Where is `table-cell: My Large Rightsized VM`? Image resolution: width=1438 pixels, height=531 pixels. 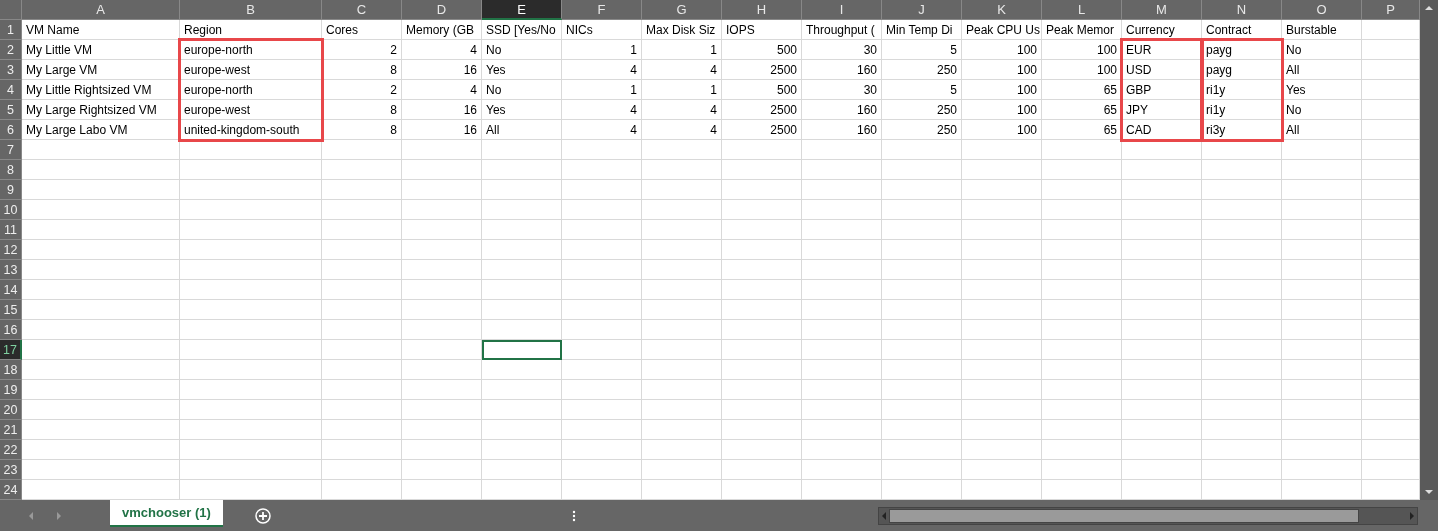 table-cell: My Large Rightsized VM is located at coordinates (101, 110).